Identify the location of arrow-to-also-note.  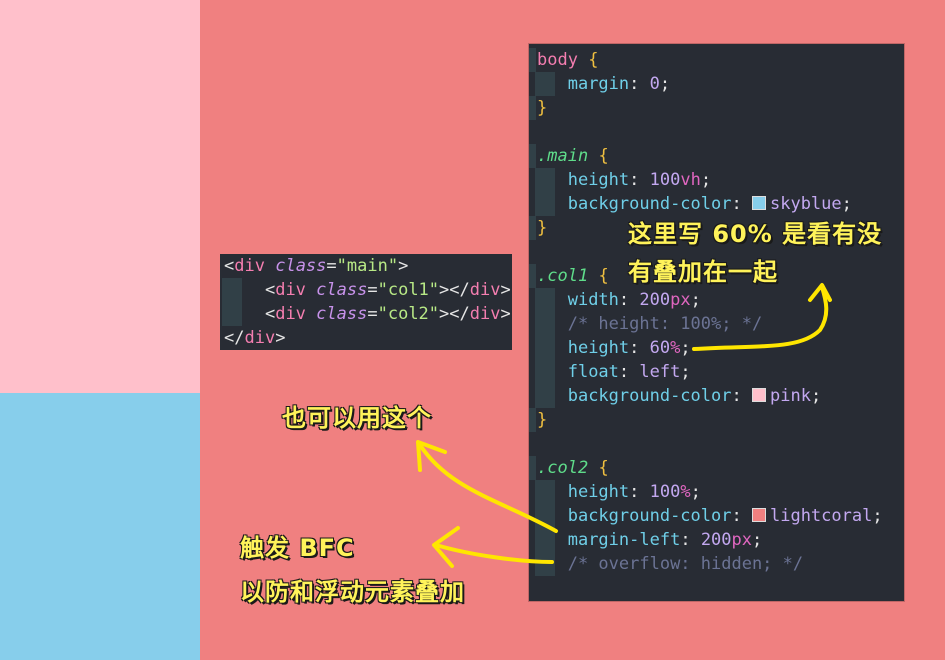
(487, 486).